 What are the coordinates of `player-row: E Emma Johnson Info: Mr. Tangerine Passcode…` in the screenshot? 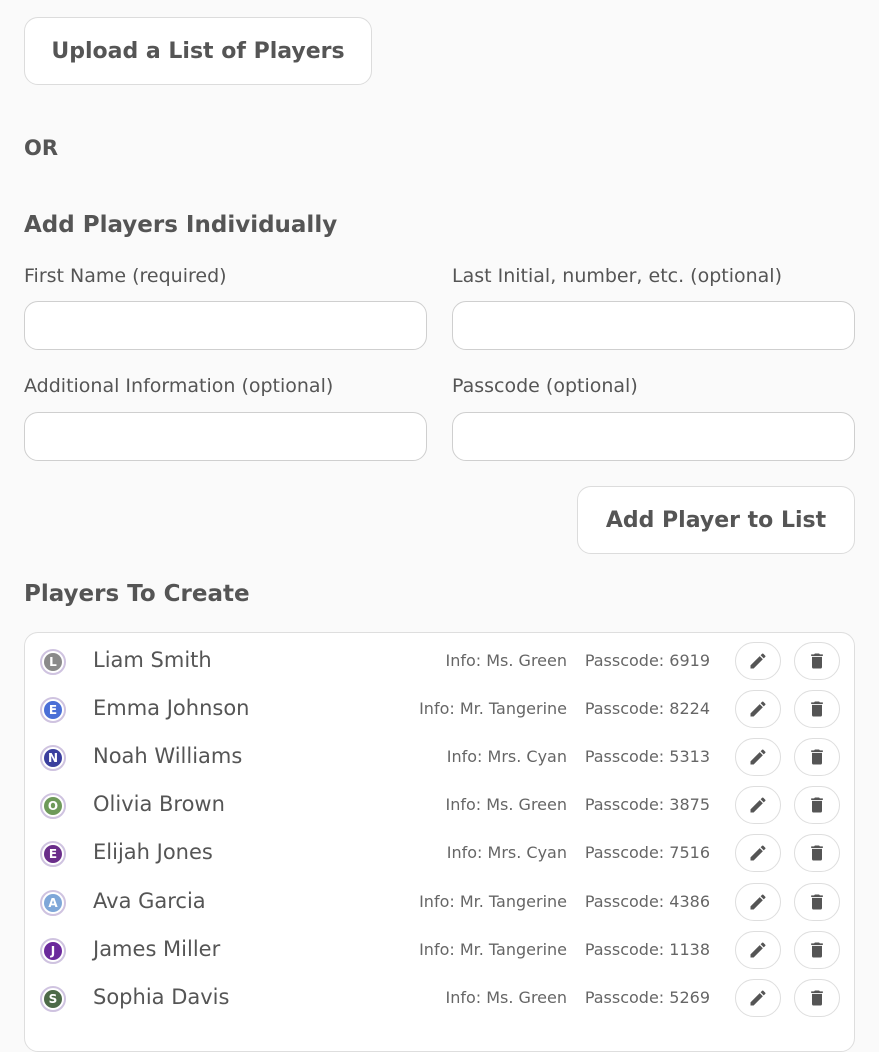 It's located at (439, 709).